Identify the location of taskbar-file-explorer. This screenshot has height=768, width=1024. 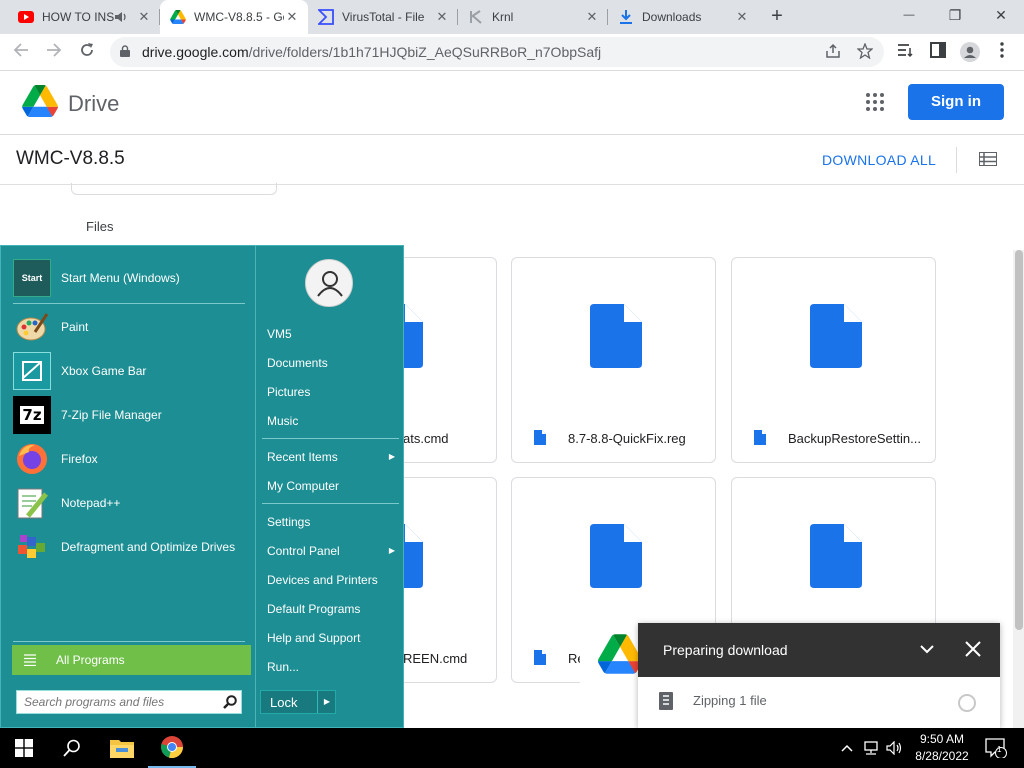
(122, 748).